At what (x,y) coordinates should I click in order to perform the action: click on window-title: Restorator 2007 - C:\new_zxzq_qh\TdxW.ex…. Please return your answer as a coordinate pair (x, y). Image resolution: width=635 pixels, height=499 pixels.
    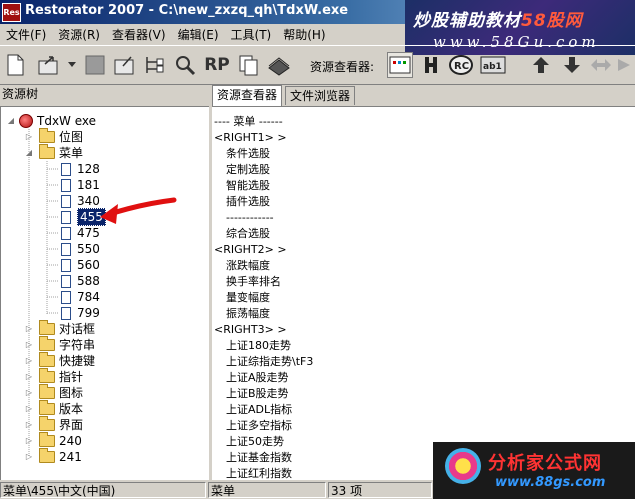
    Looking at the image, I should click on (187, 10).